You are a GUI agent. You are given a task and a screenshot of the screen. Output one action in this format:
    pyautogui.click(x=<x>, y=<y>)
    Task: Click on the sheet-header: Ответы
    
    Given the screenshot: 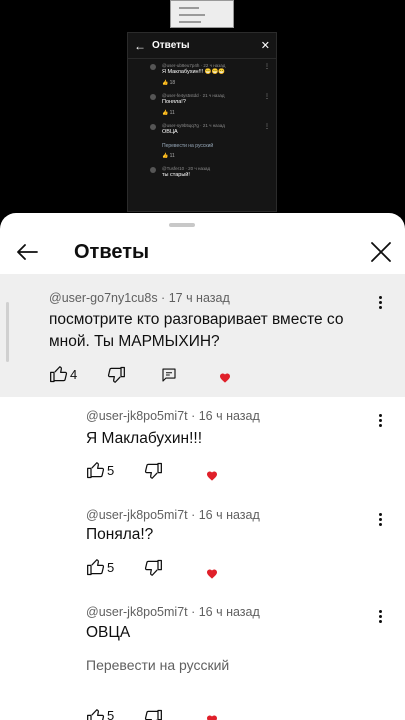 What is the action you would take?
    pyautogui.click(x=202, y=252)
    